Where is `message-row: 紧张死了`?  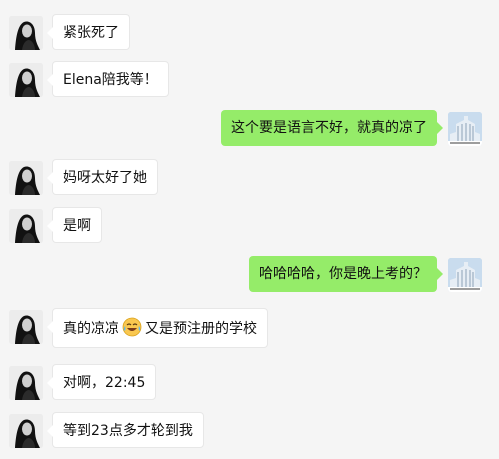
message-row: 紧张死了 is located at coordinates (249, 34).